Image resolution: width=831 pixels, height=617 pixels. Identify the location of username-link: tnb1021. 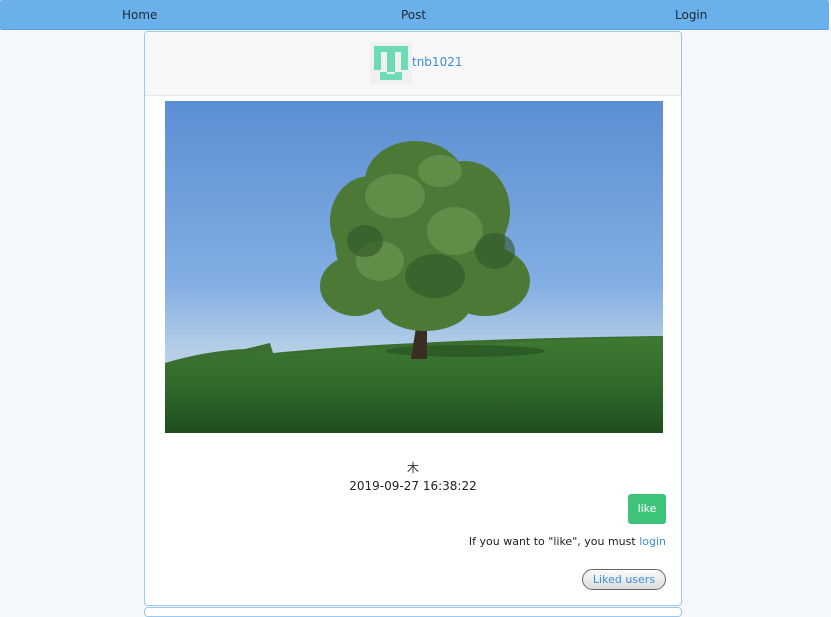
(437, 62).